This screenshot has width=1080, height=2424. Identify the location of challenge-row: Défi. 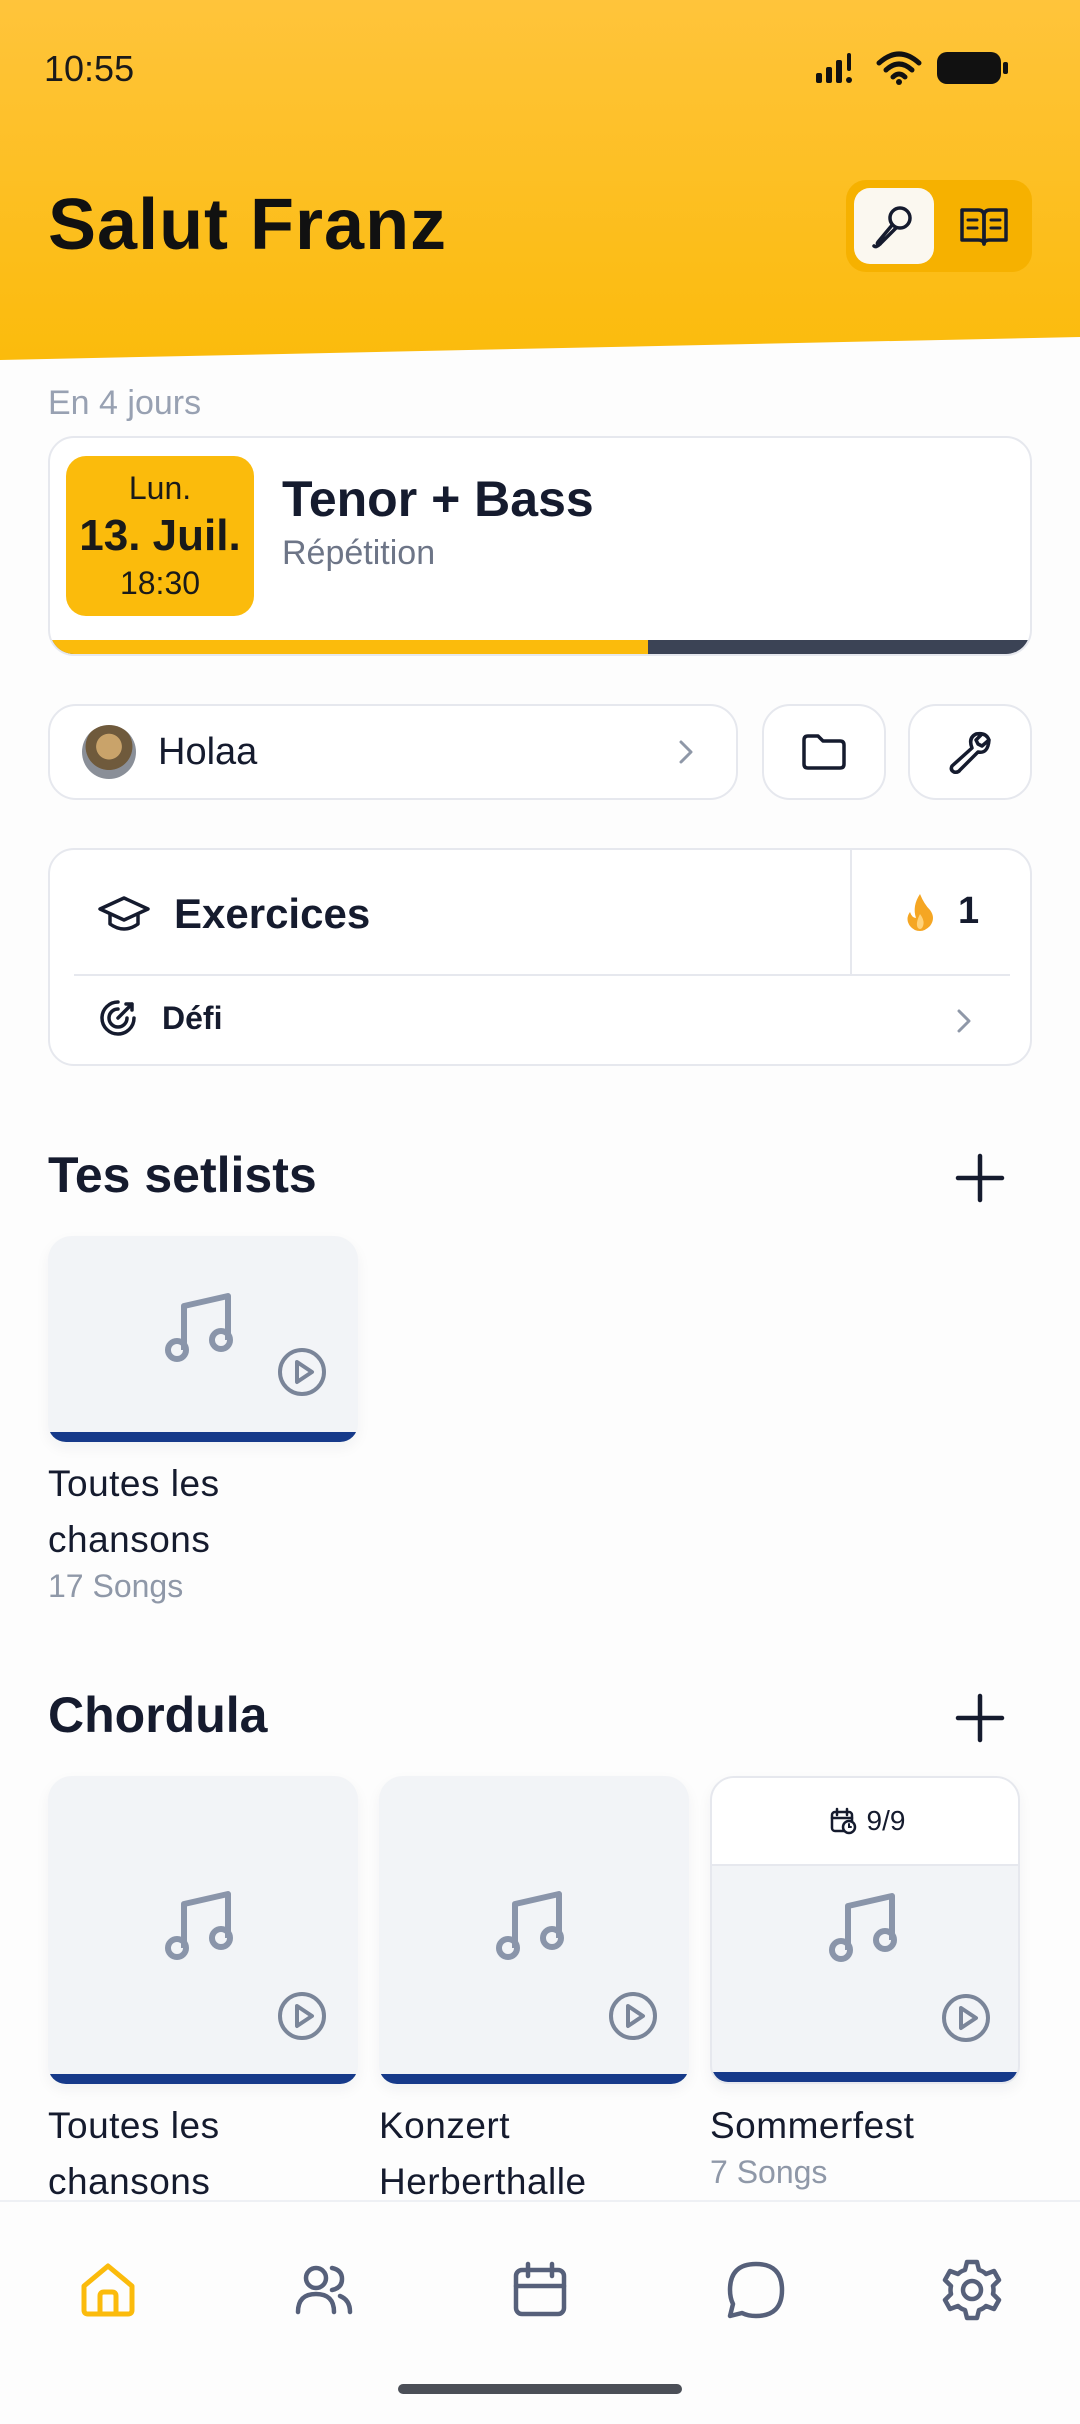
(160, 1018).